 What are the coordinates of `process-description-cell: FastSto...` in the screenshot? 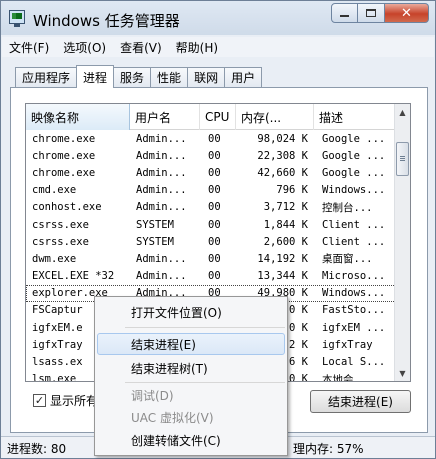 It's located at (354, 310).